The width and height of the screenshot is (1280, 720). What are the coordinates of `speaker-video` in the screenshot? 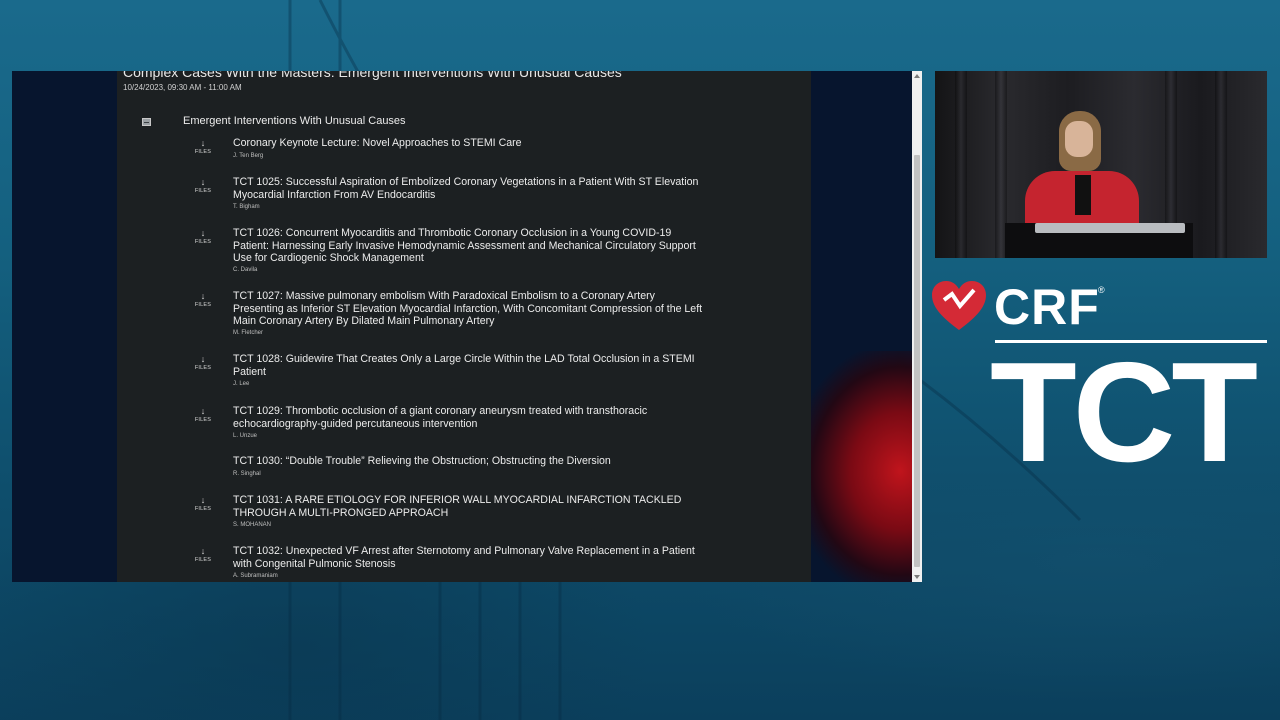 It's located at (1101, 164).